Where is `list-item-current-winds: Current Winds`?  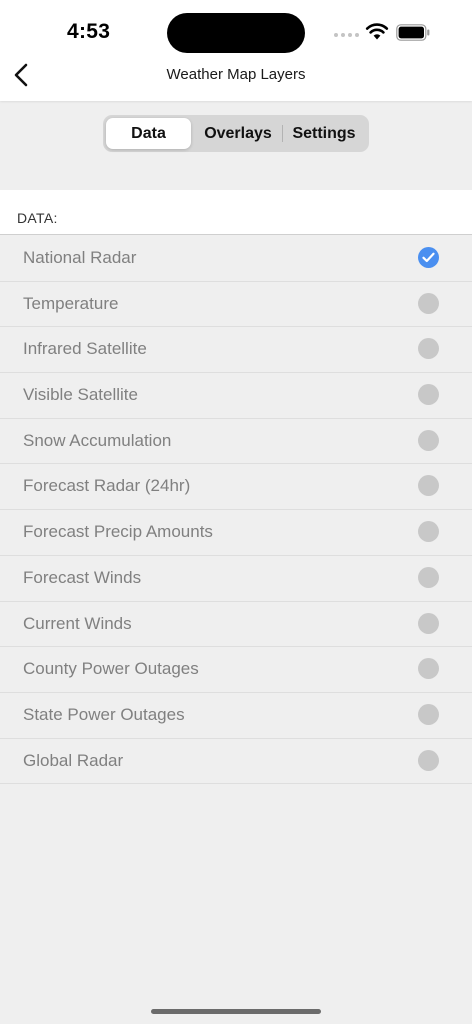
list-item-current-winds: Current Winds is located at coordinates (236, 625).